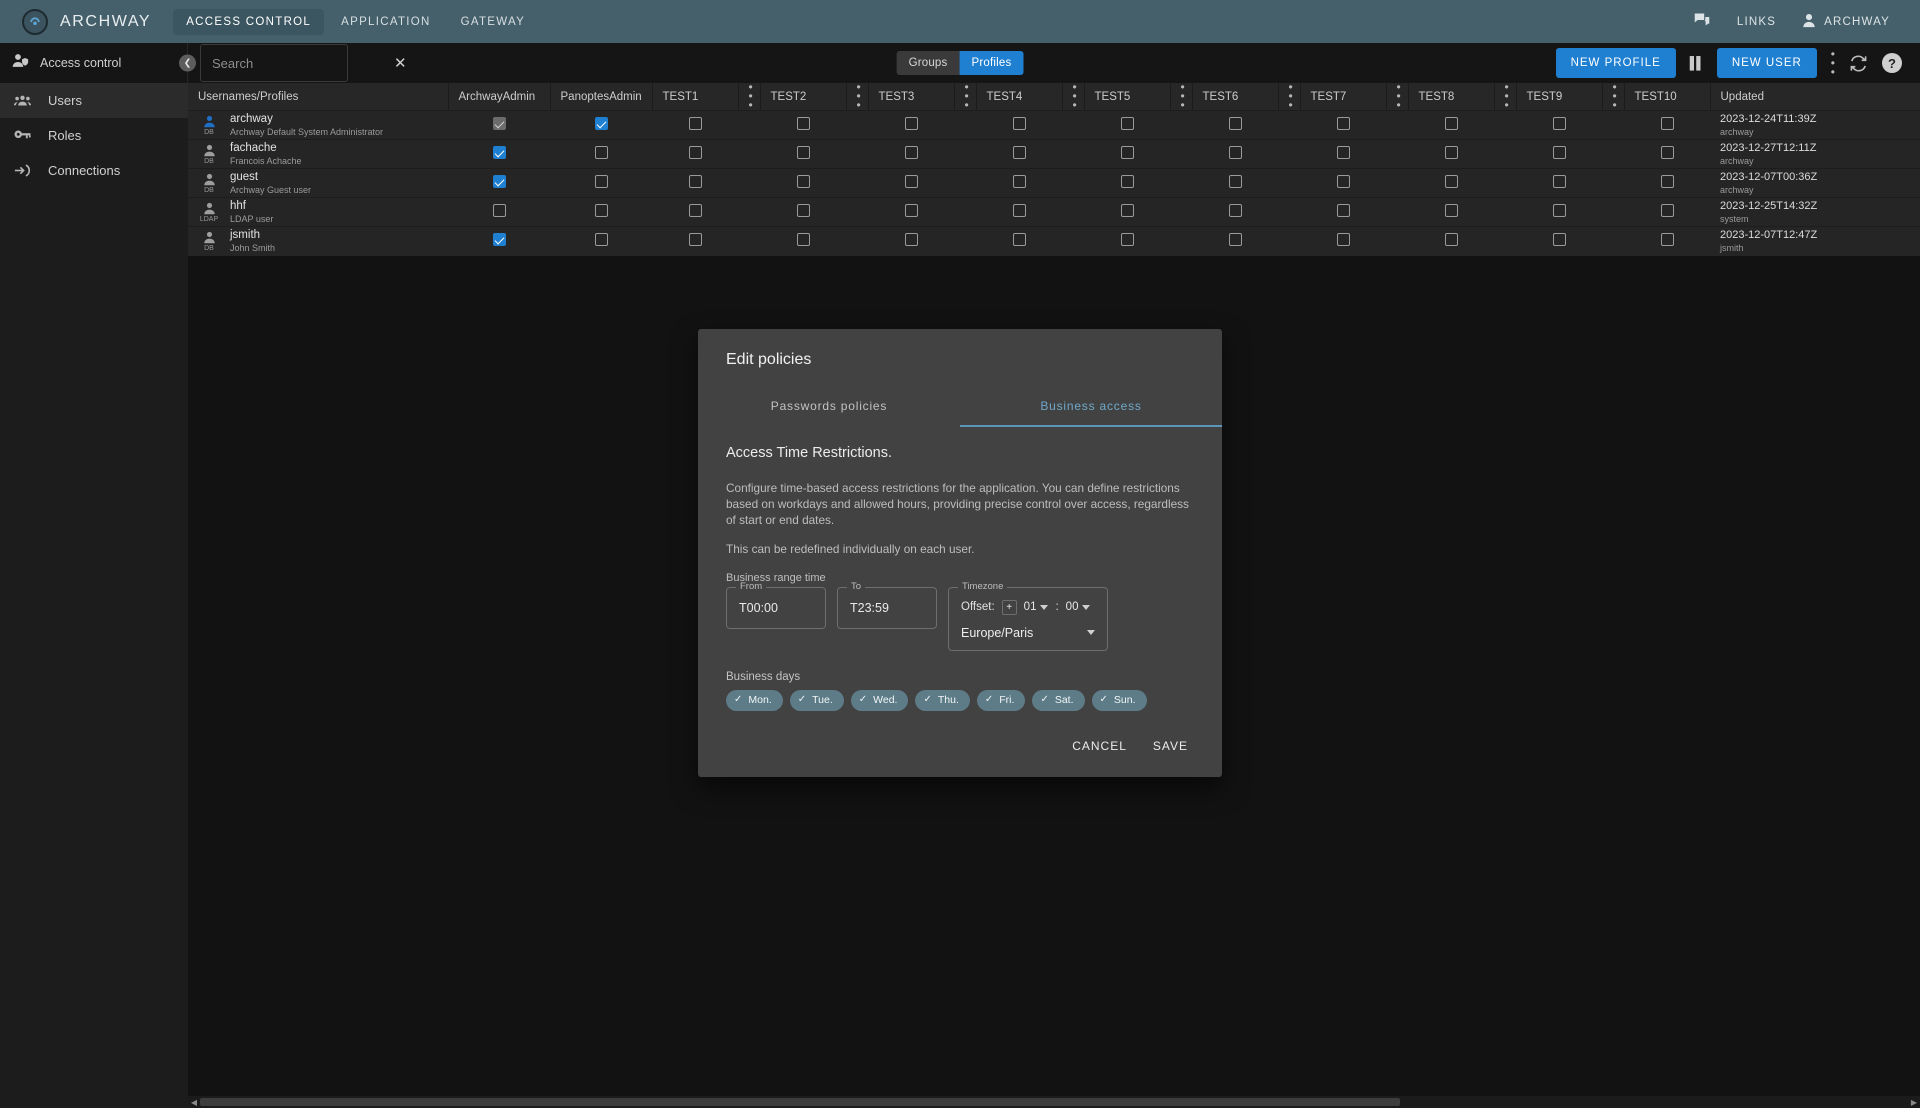 This screenshot has width=1920, height=1108. Describe the element at coordinates (1858, 63) in the screenshot. I see `refresh-icon` at that location.